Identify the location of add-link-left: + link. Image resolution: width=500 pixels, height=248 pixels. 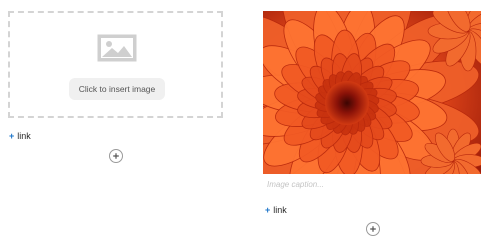
(20, 136).